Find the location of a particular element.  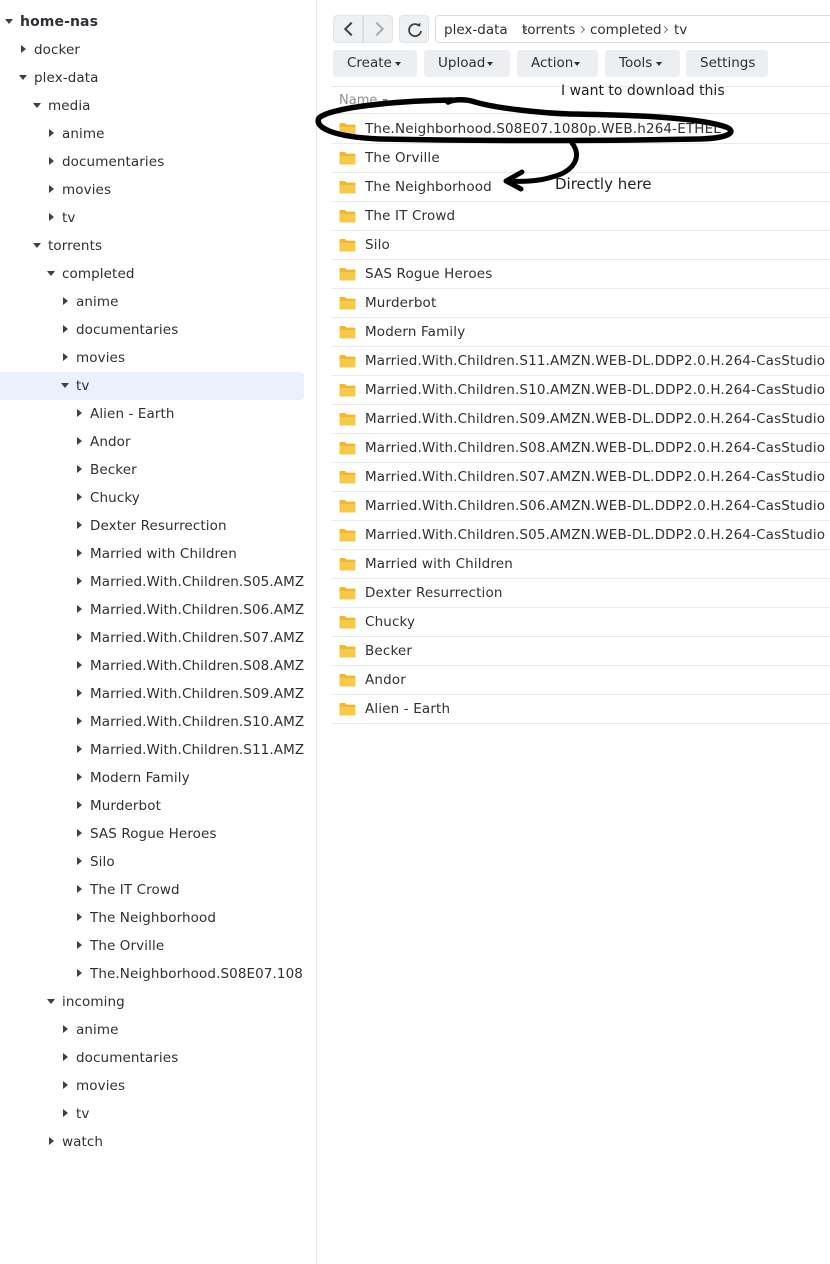

tree-item: Dexter Resurrection is located at coordinates (152, 526).